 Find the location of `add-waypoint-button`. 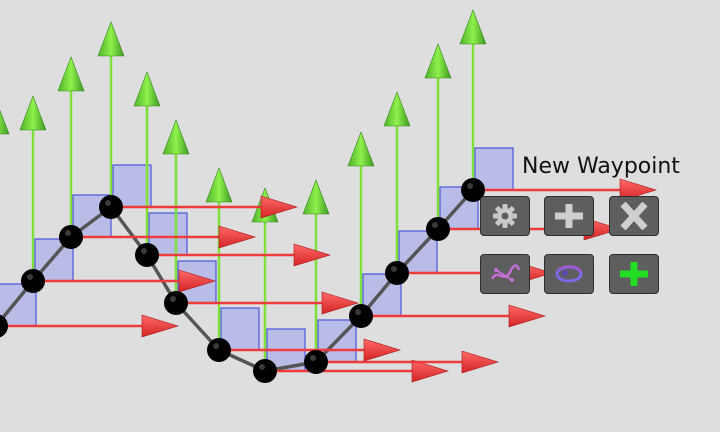

add-waypoint-button is located at coordinates (634, 274).